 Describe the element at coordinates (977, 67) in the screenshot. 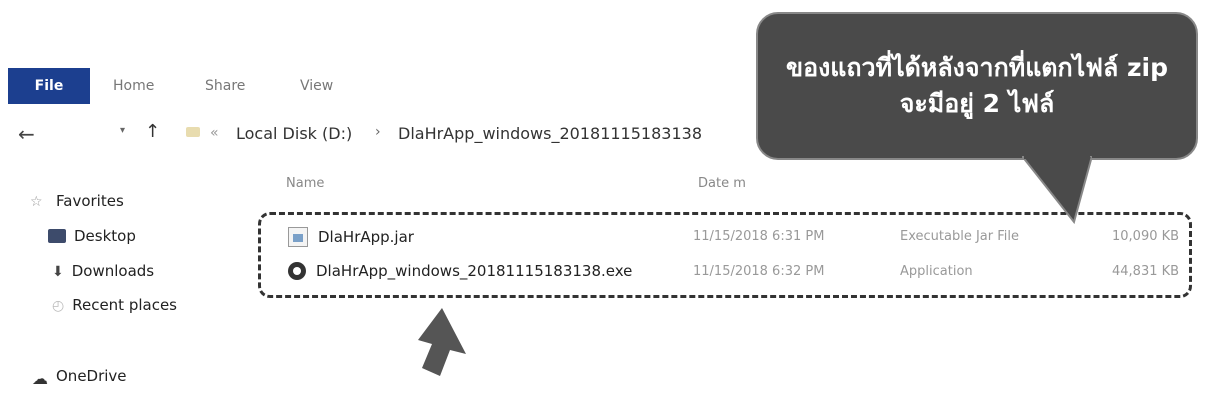

I see `callout-line-1: ของแถวที่ได้หลังจากที่แตกไฟล์ zip` at that location.